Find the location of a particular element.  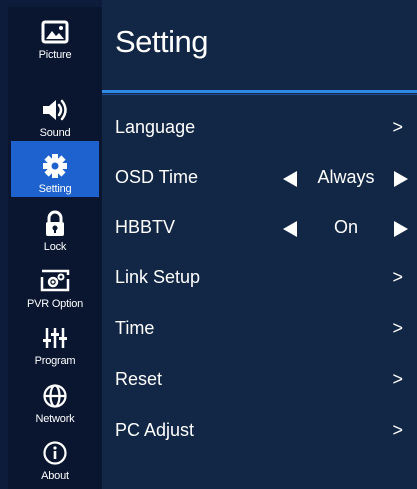

menu-item-label: OSD Time is located at coordinates (157, 177).